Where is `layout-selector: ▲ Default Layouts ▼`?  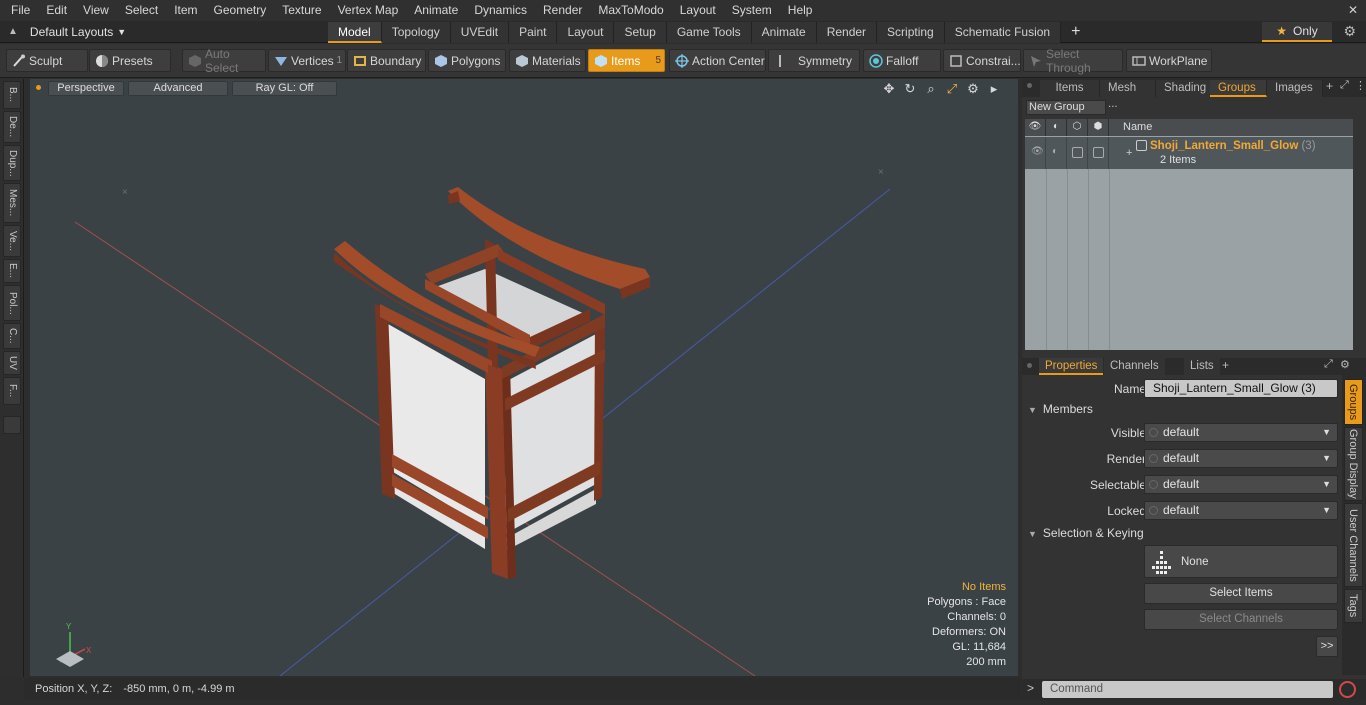
layout-selector: ▲ Default Layouts ▼ is located at coordinates (67, 32).